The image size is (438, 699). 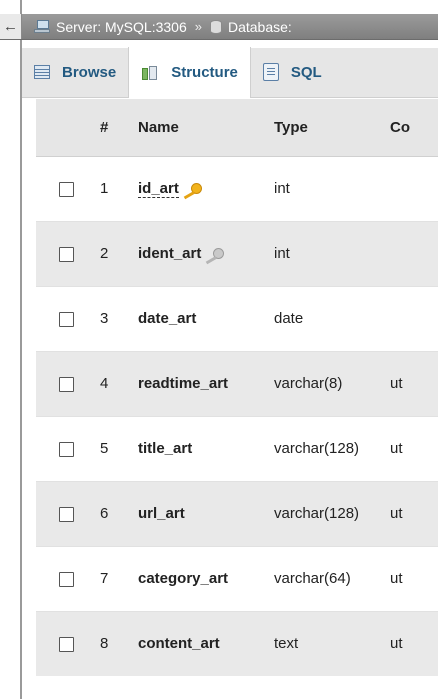 I want to click on tab-sql: SQL, so click(x=292, y=72).